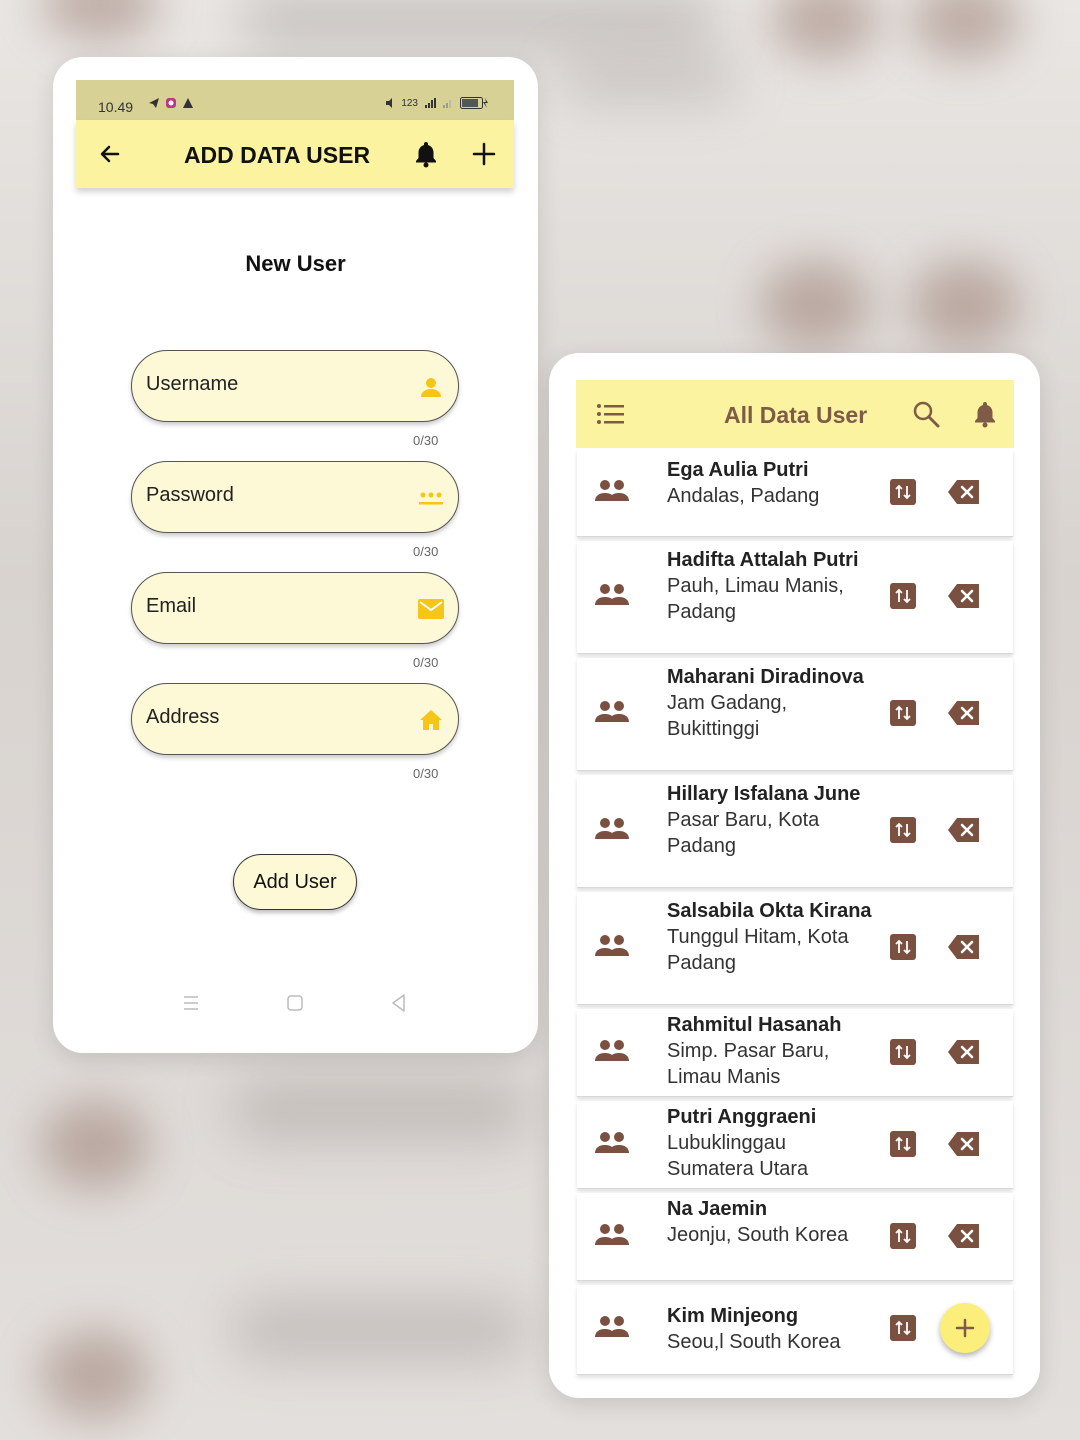  I want to click on app-bar: All Data User, so click(795, 414).